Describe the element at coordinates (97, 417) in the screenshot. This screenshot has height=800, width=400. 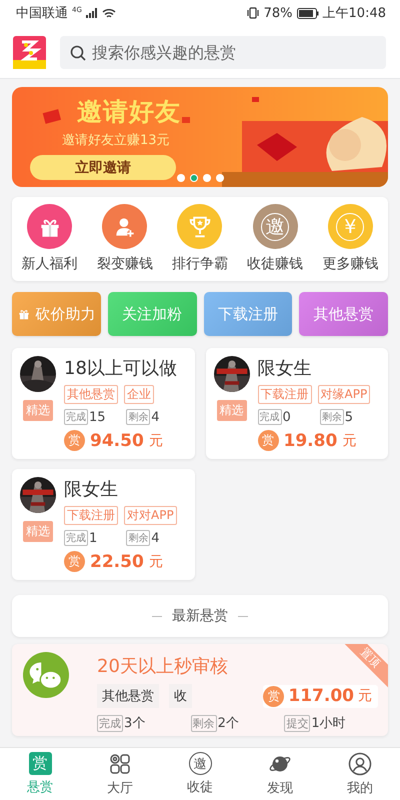
I see `stat-value: 15` at that location.